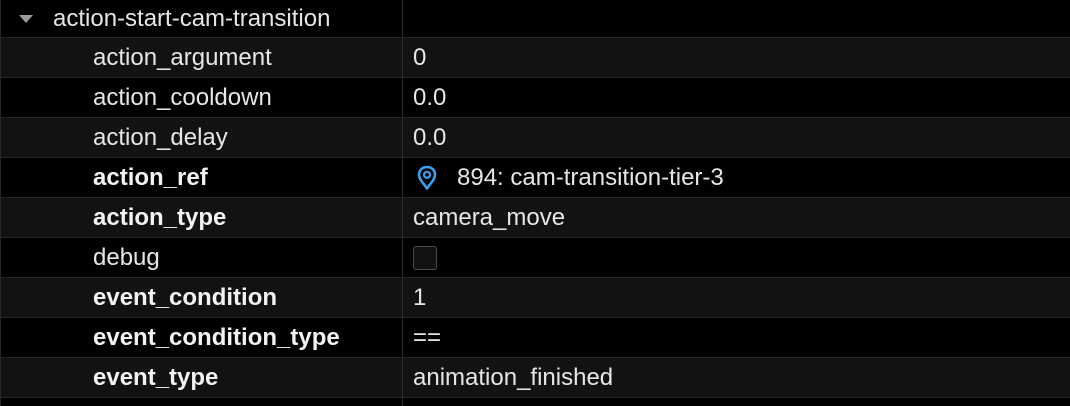 The image size is (1070, 406). I want to click on property-row-action-delay: action_delay 0.0, so click(535, 138).